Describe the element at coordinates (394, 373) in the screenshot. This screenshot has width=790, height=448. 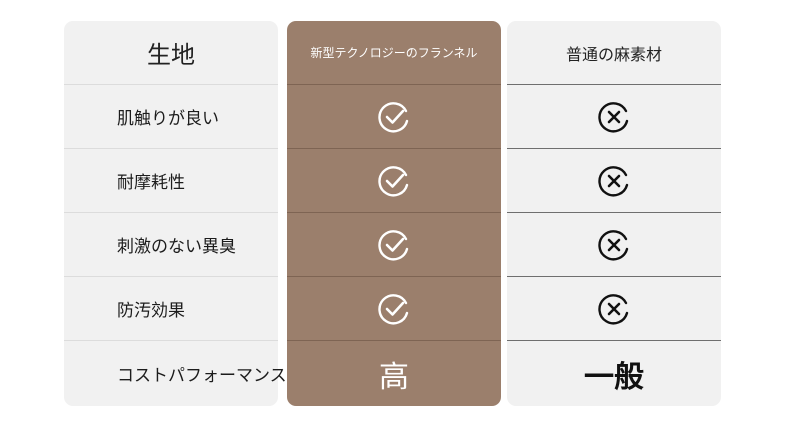
I see `new-cost-value: 高` at that location.